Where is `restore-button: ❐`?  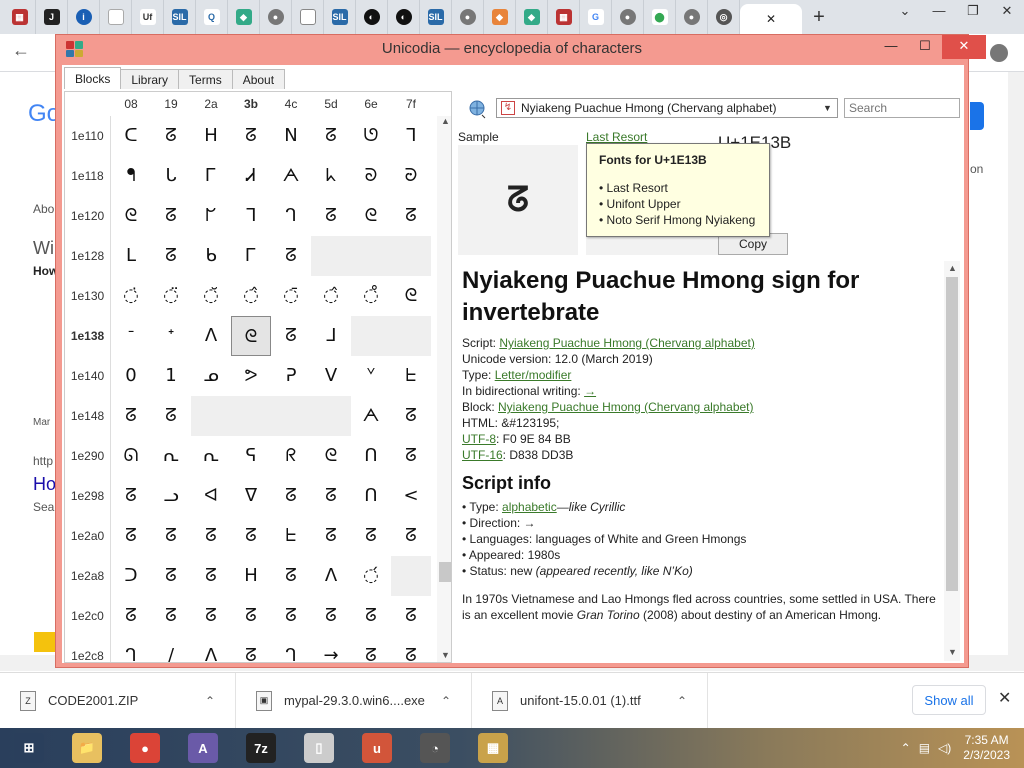 restore-button: ❐ is located at coordinates (973, 14).